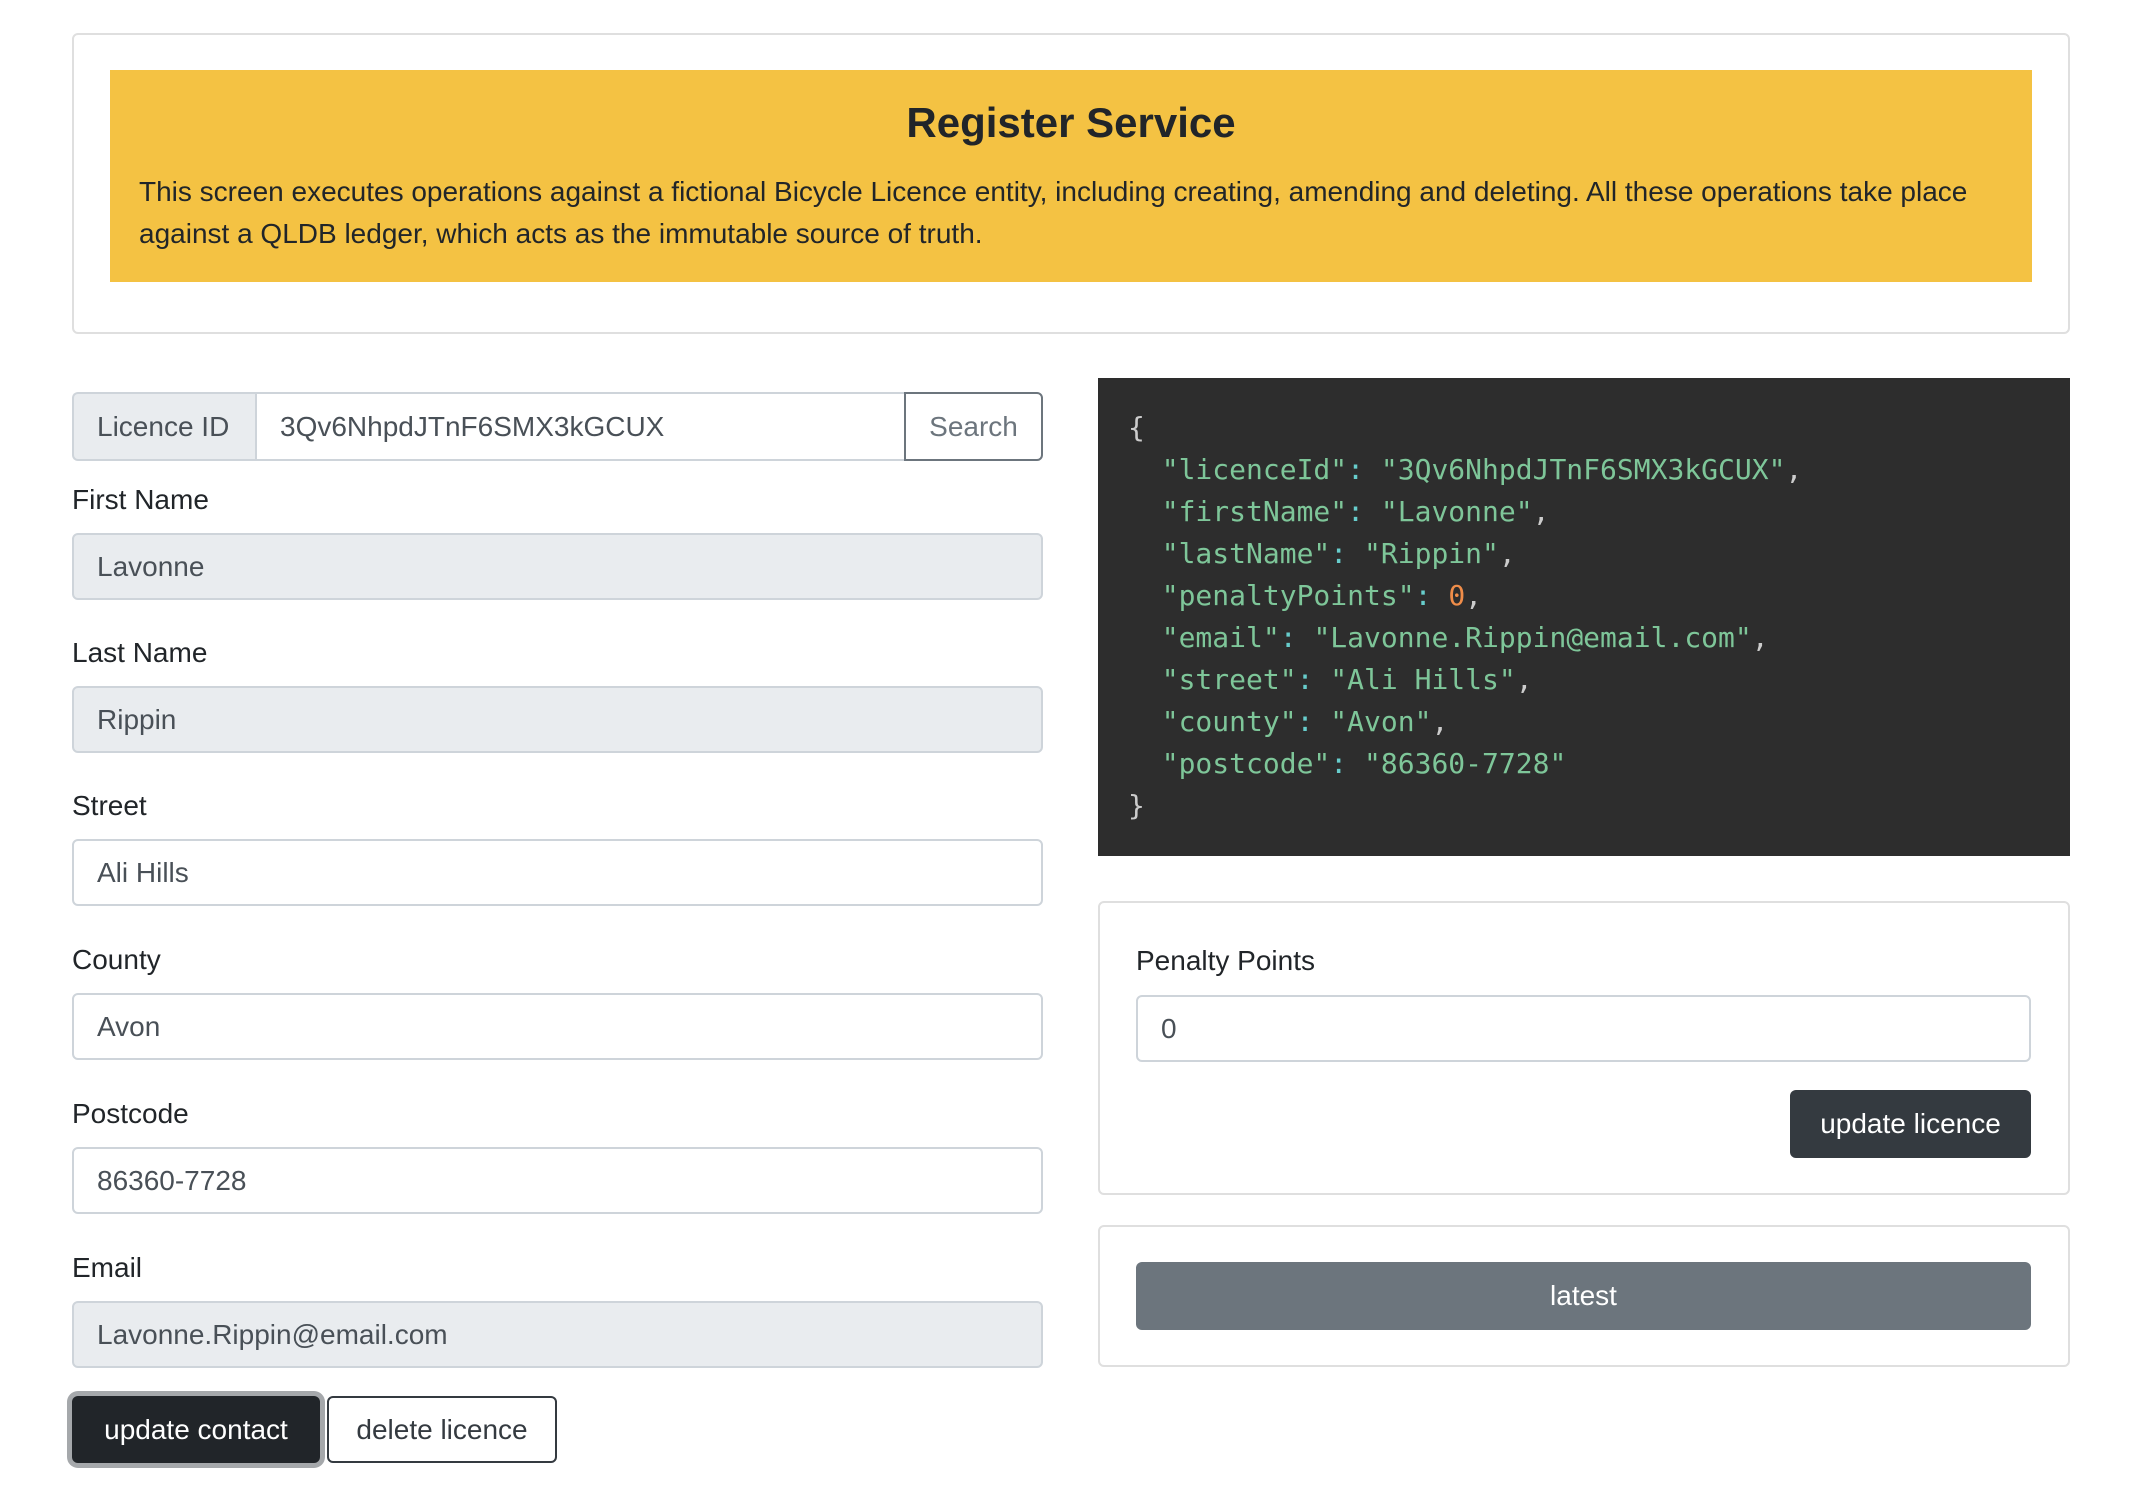 The height and width of the screenshot is (1498, 2130). What do you see at coordinates (1465, 637) in the screenshot?
I see `json-entry: "email": "Lavonne.Rippin@email.com",` at bounding box center [1465, 637].